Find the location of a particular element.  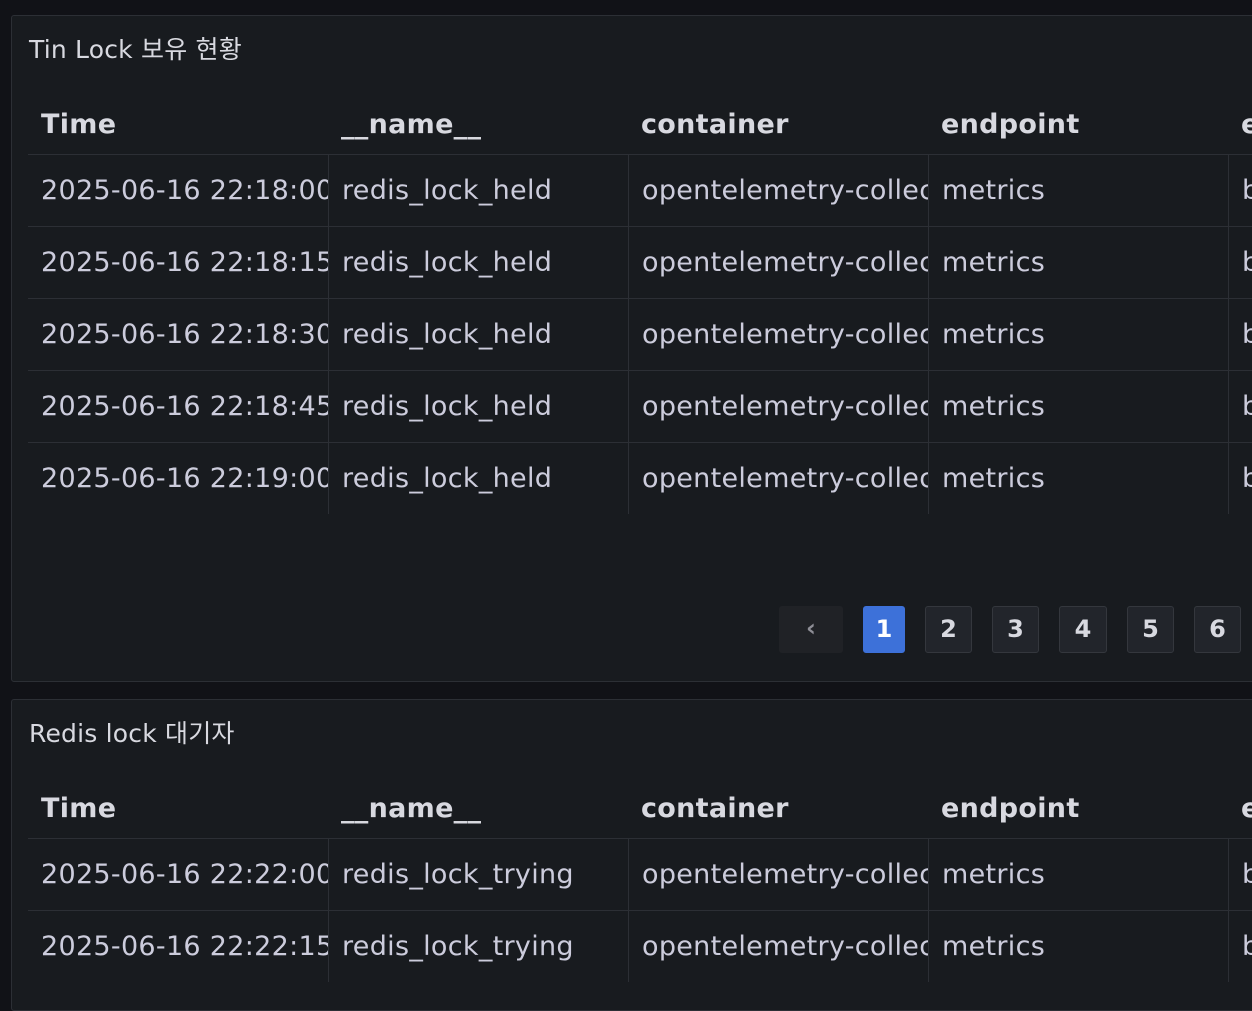

panel-title: Redis lock 대기자 is located at coordinates (132, 732).